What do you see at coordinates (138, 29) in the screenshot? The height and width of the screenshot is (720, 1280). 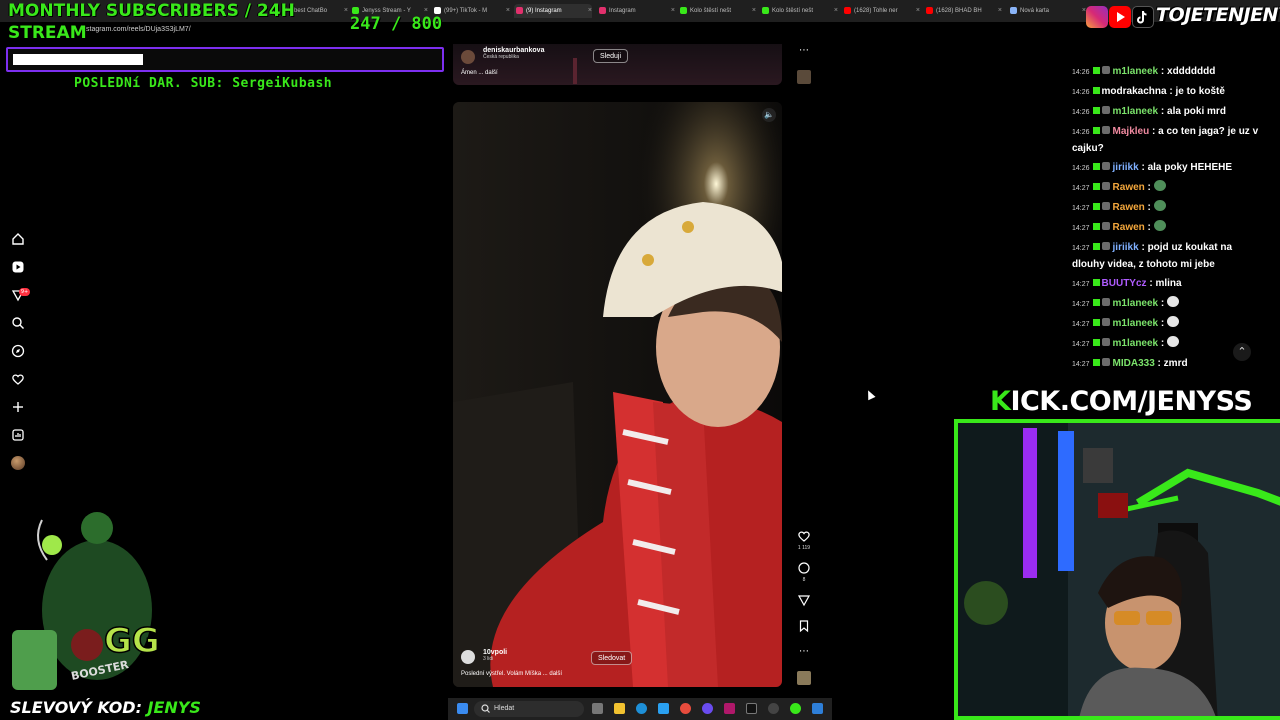 I see `url-text: stagram.com/reels/DUja3S3jLM7/` at bounding box center [138, 29].